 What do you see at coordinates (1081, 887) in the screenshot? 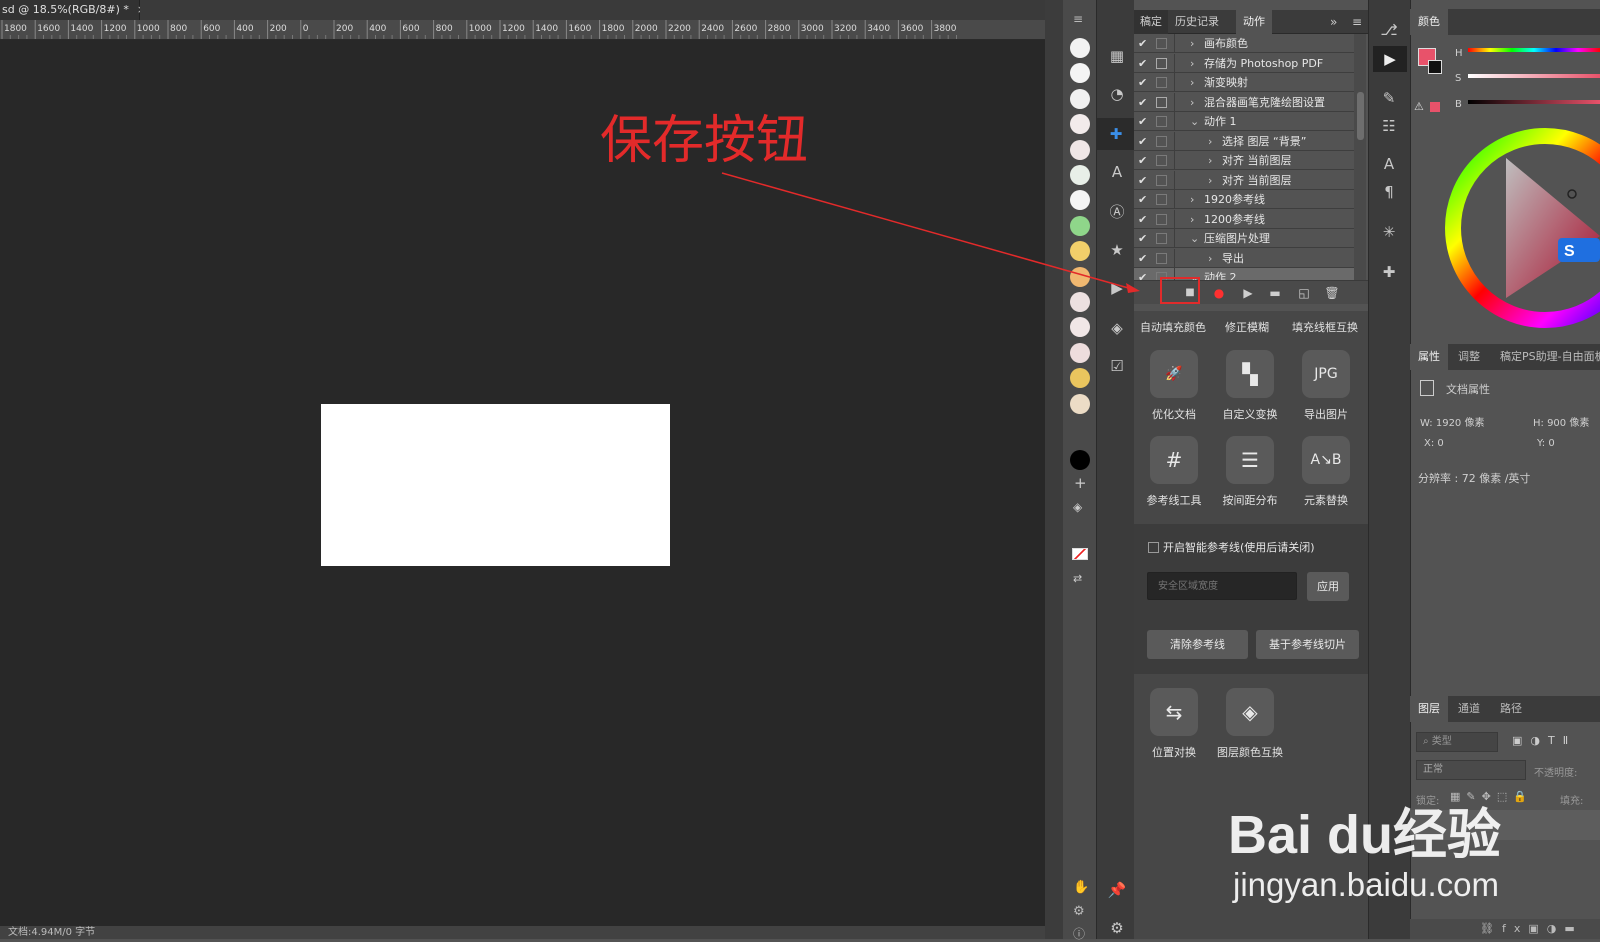
I see `hand-icon: ✋` at bounding box center [1081, 887].